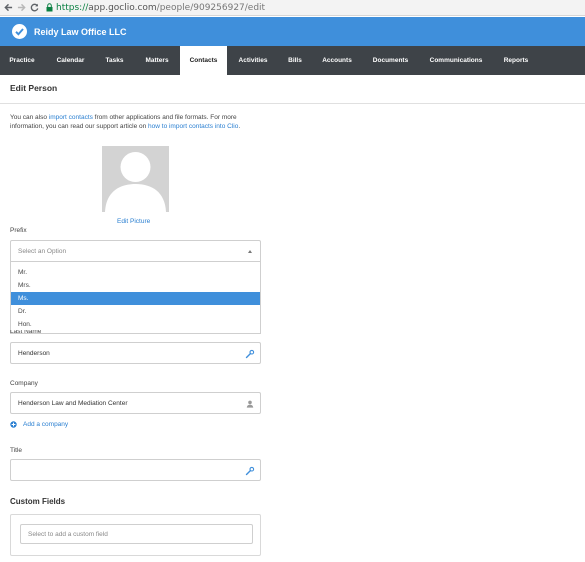 Image resolution: width=585 pixels, height=562 pixels. I want to click on custom-field-select: Select to add a custom field, so click(136, 534).